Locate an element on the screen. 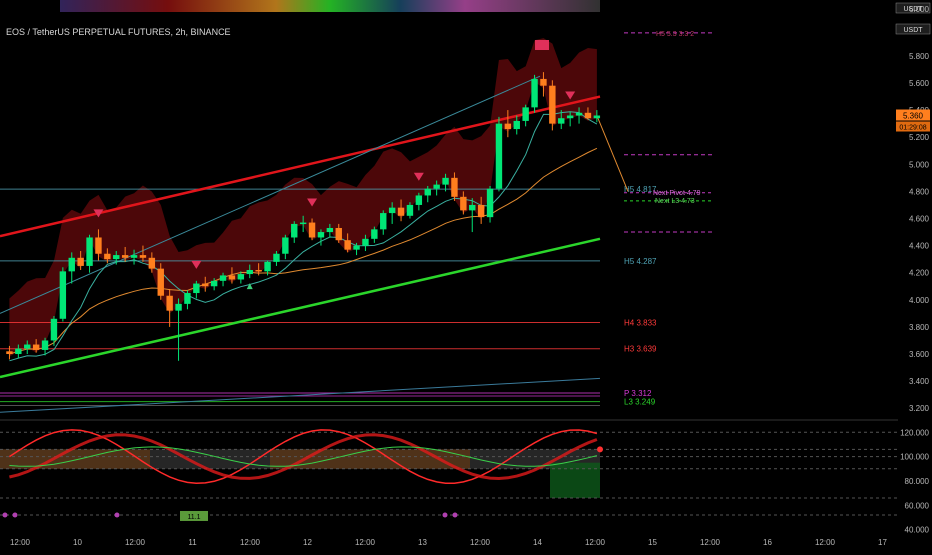 The height and width of the screenshot is (555, 932). price-axis-tick: 5.800 is located at coordinates (919, 56).